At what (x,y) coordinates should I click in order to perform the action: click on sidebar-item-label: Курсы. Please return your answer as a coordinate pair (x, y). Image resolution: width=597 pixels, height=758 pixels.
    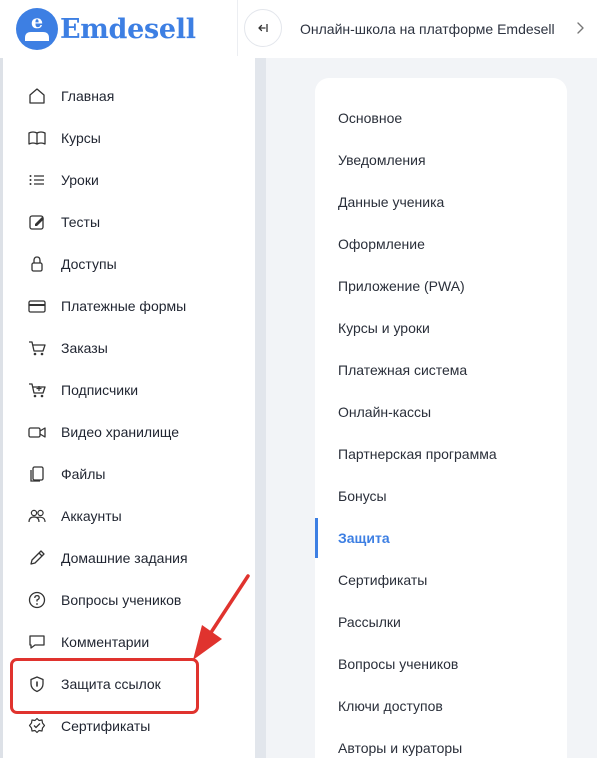
    Looking at the image, I should click on (81, 138).